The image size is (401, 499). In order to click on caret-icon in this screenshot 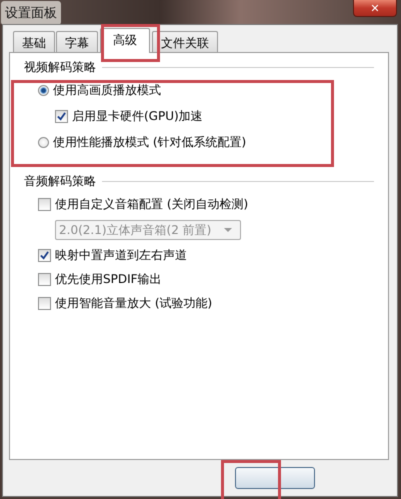, I will do `click(228, 230)`.